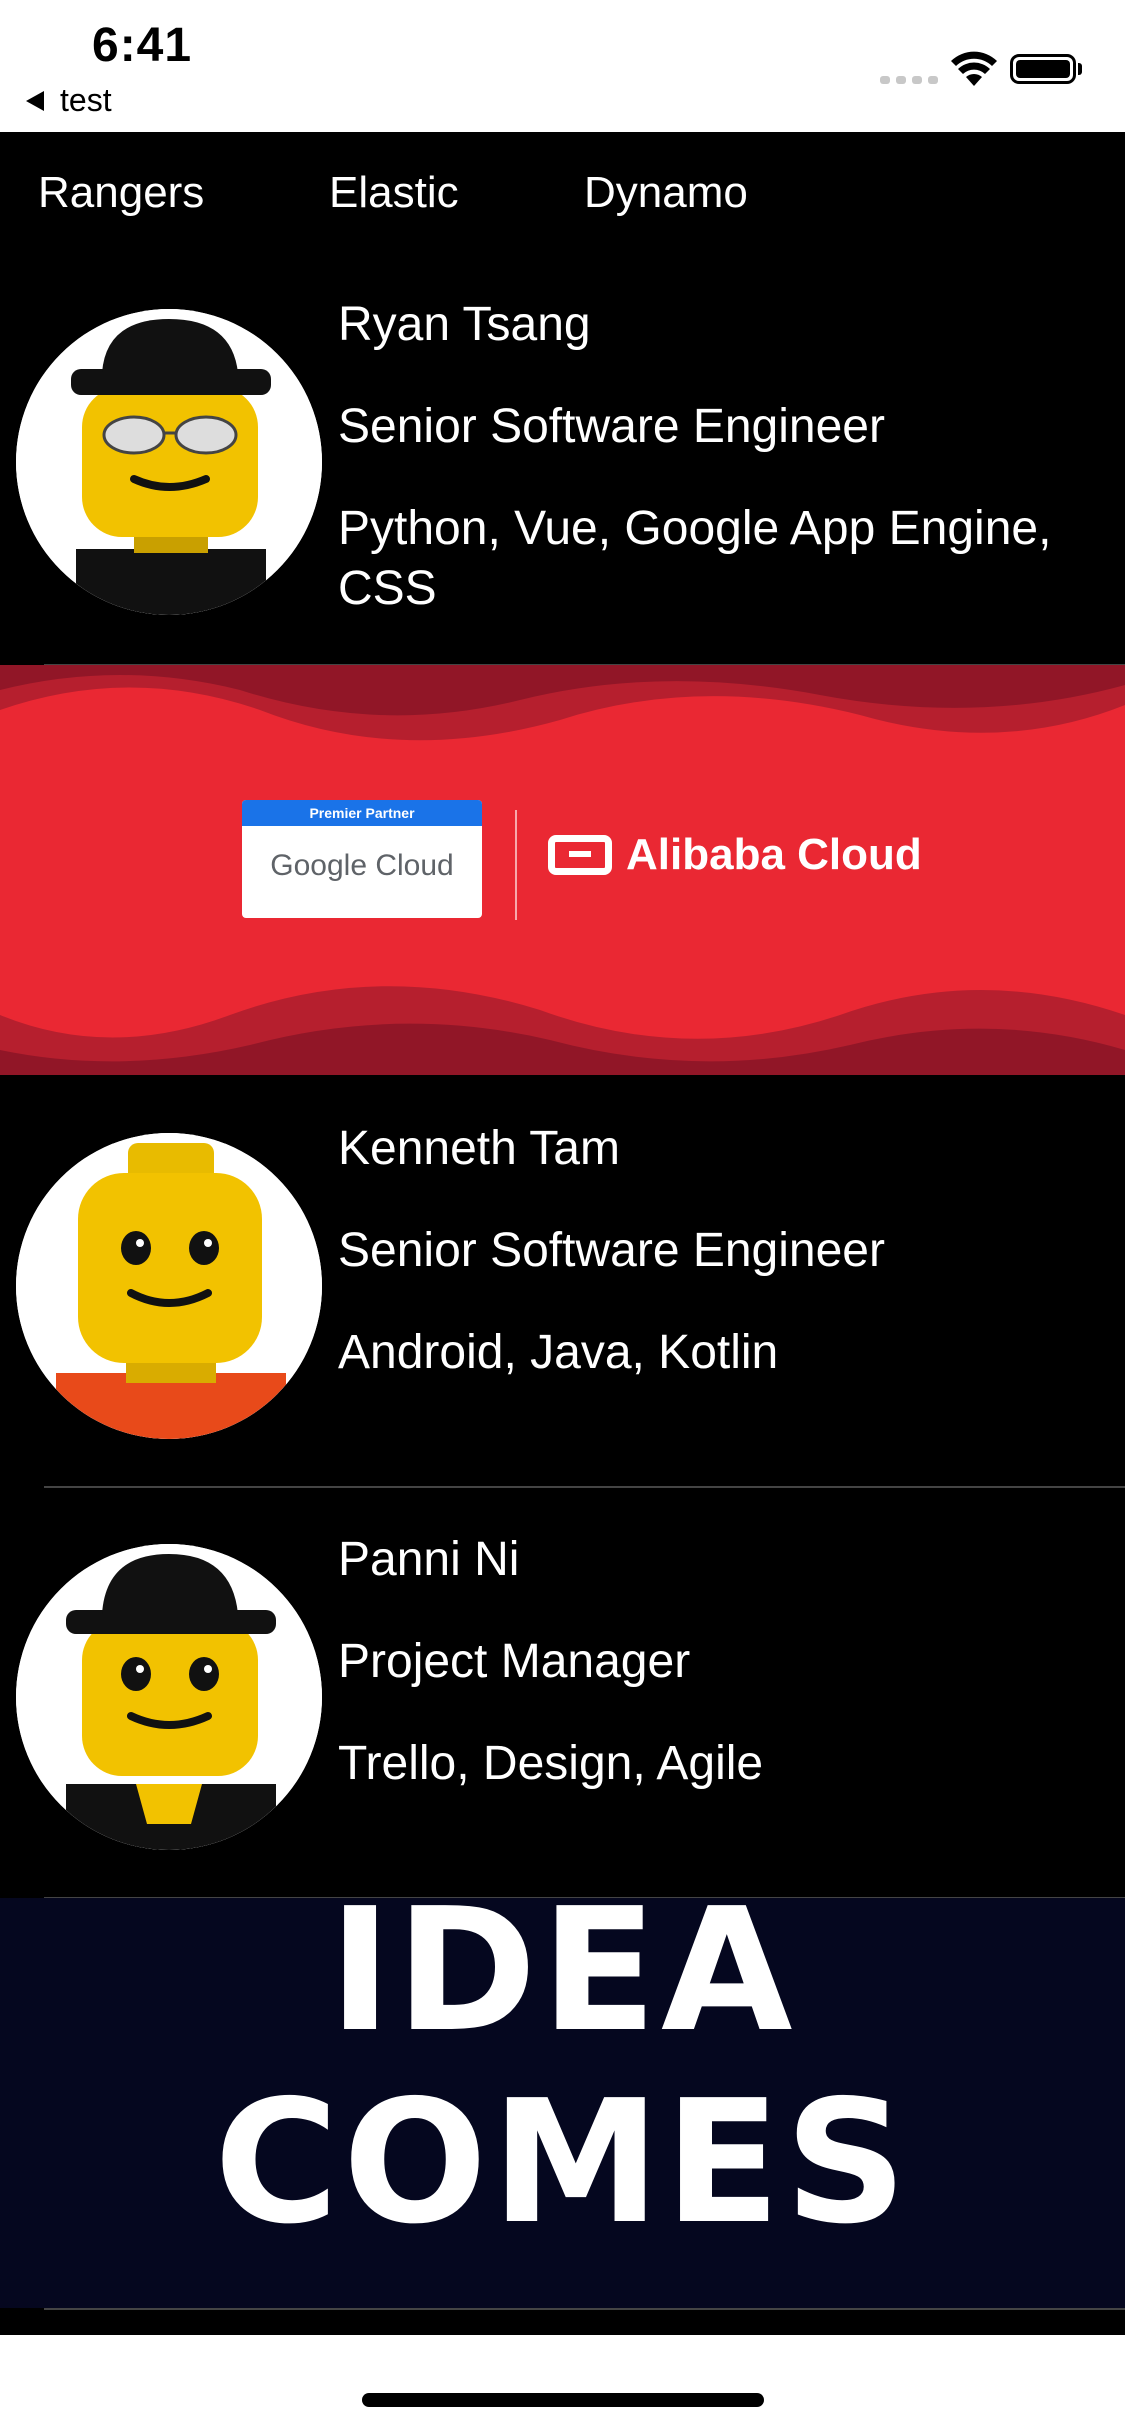 Image resolution: width=1125 pixels, height=2436 pixels. I want to click on premier-partner-label: Premier Partner, so click(362, 813).